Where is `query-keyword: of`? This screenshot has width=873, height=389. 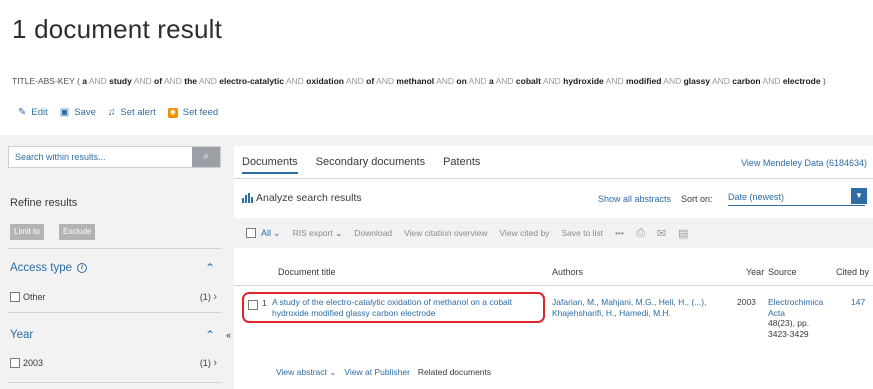 query-keyword: of is located at coordinates (370, 81).